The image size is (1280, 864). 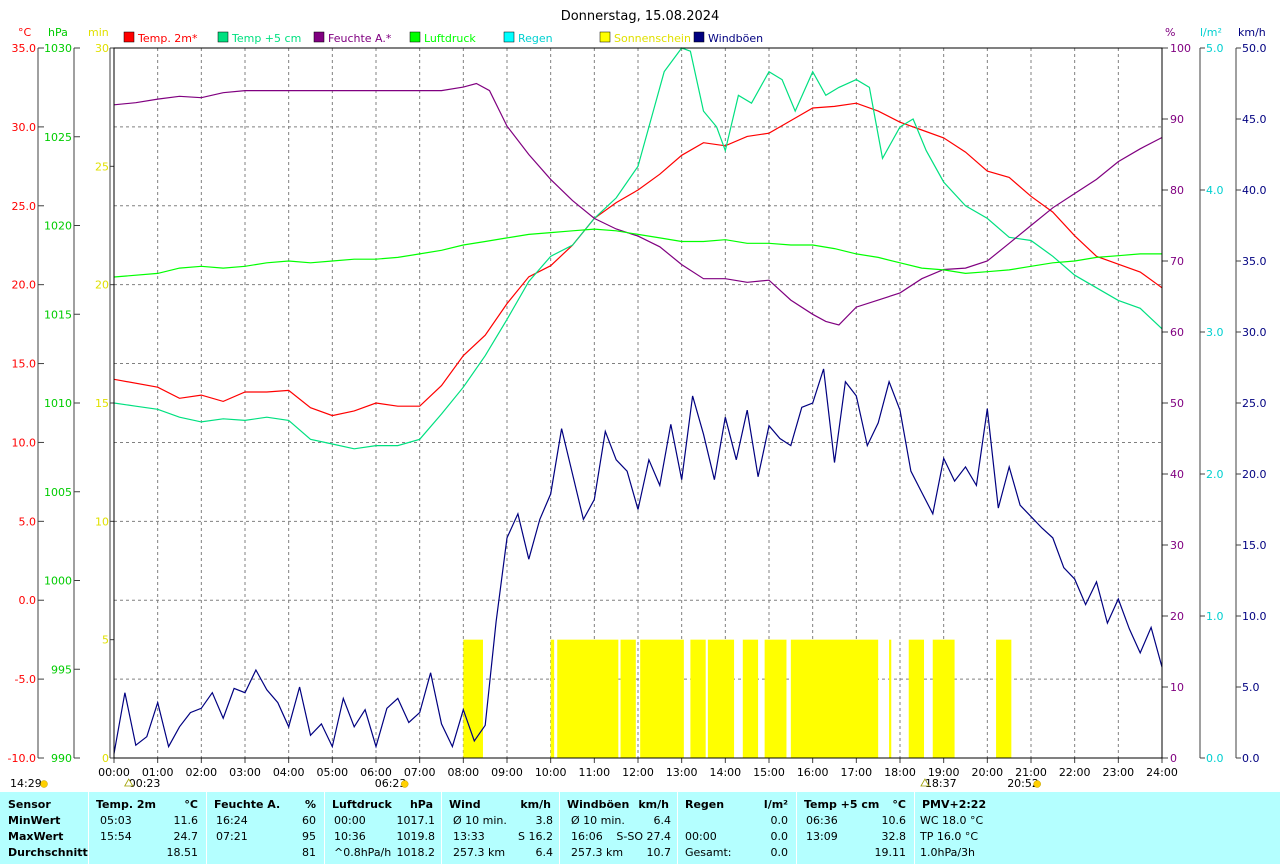 What do you see at coordinates (350, 836) in the screenshot?
I see `stat-value: 10:36` at bounding box center [350, 836].